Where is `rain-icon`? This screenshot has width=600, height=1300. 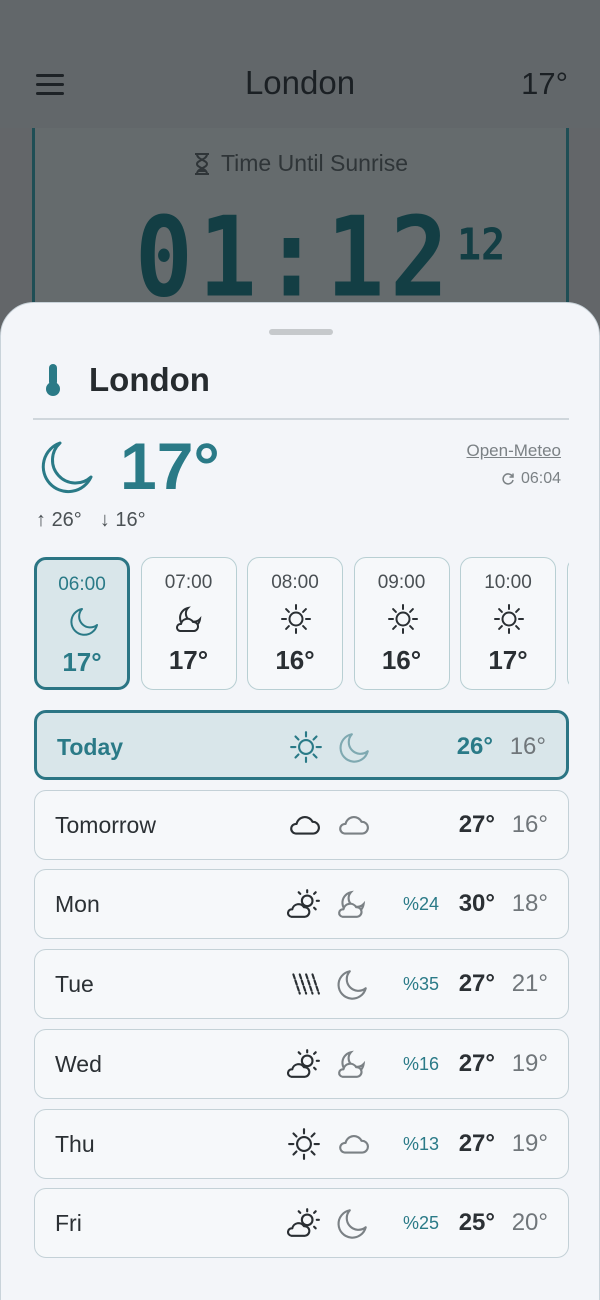
rain-icon is located at coordinates (306, 984).